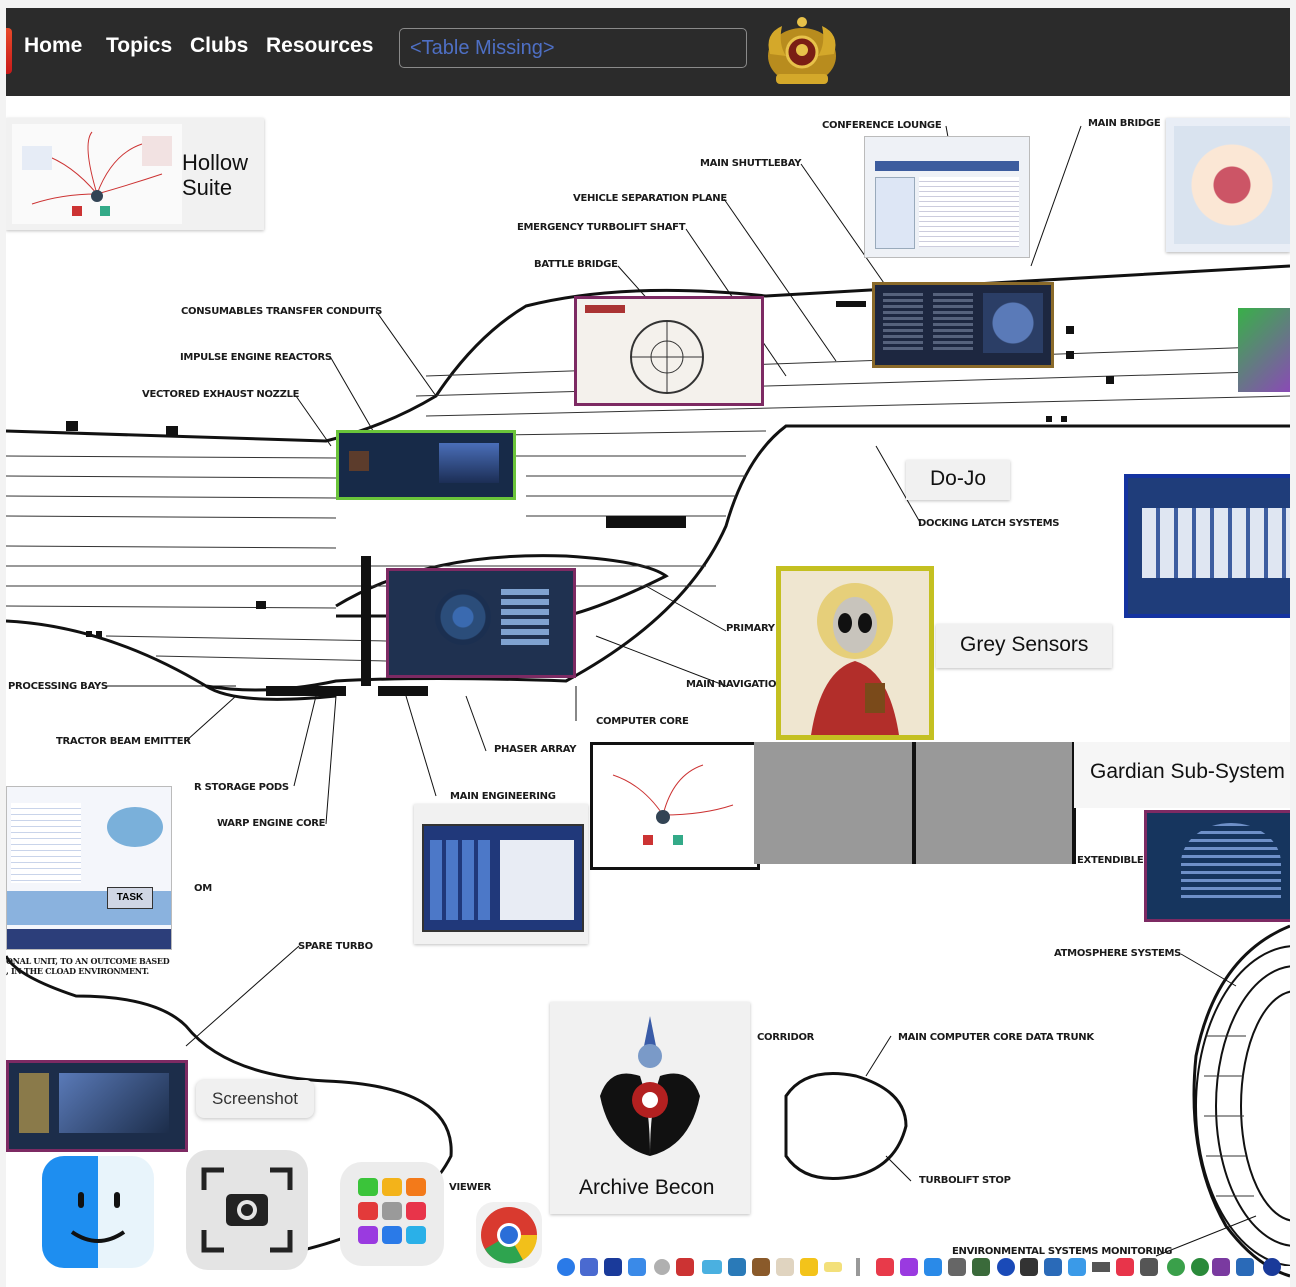 This screenshot has width=1296, height=1287. Describe the element at coordinates (503, 796) in the screenshot. I see `callout-main-engineering: MAIN ENGINEERING` at that location.